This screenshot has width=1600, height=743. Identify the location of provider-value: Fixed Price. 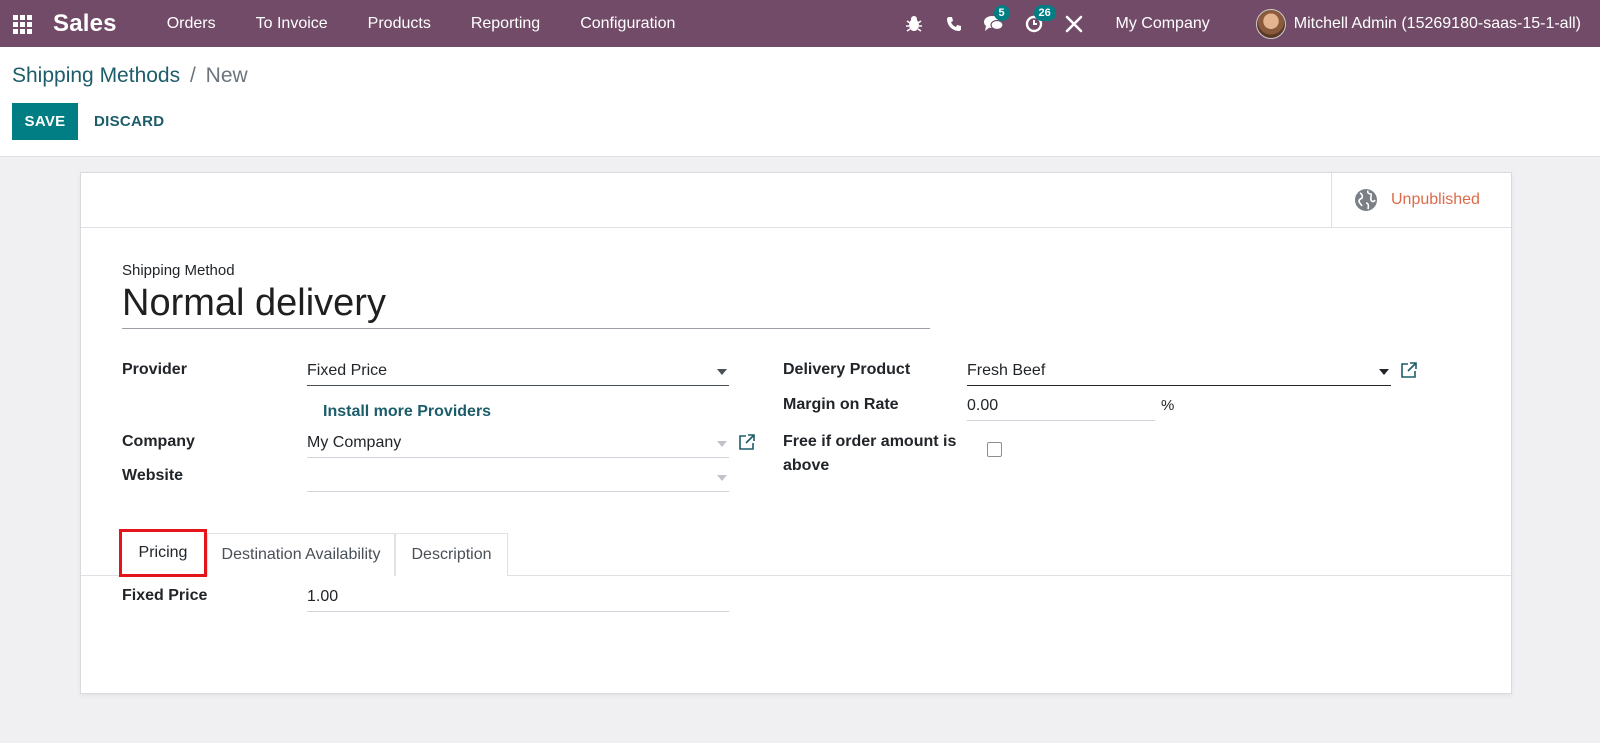
(347, 370).